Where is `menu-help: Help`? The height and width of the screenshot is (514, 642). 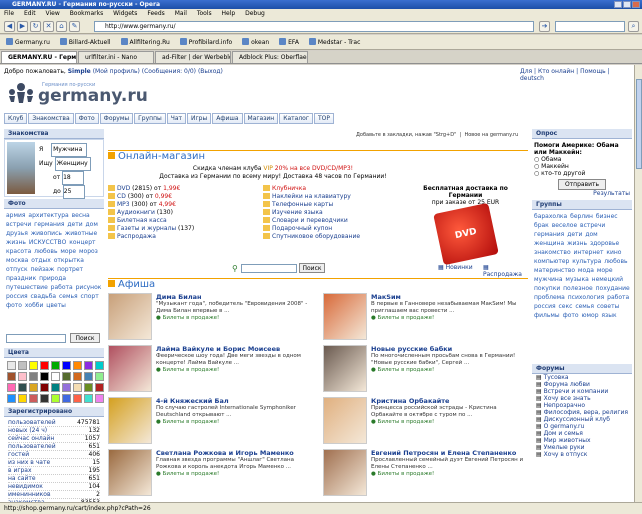
menu-help: Help is located at coordinates (229, 13).